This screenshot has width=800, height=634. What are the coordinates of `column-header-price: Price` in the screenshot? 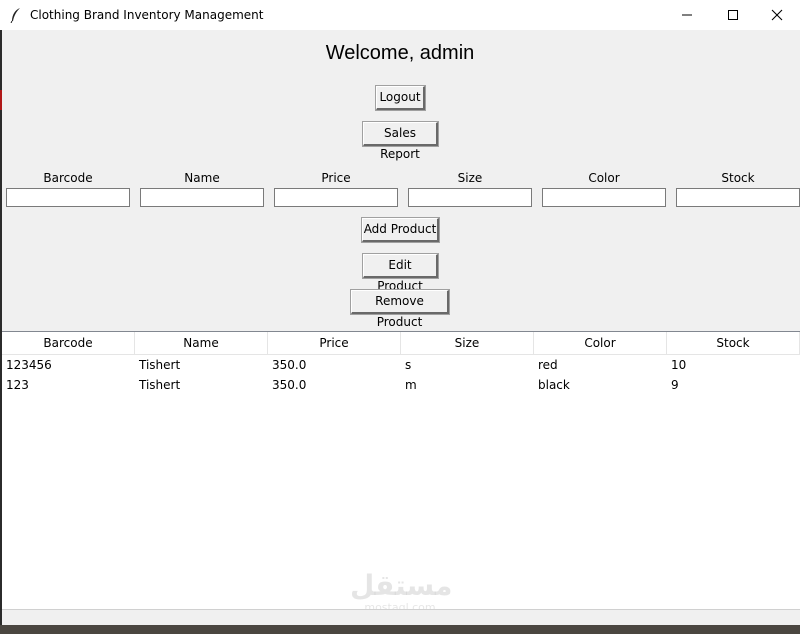 It's located at (334, 343).